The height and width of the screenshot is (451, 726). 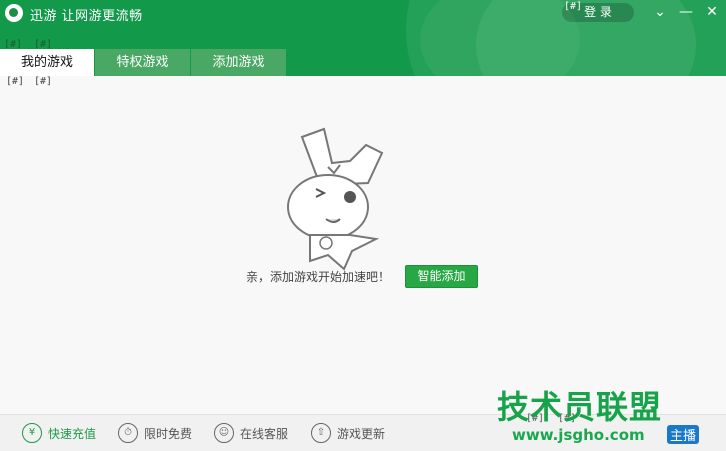 I want to click on mascot-illustration, so click(x=335, y=199).